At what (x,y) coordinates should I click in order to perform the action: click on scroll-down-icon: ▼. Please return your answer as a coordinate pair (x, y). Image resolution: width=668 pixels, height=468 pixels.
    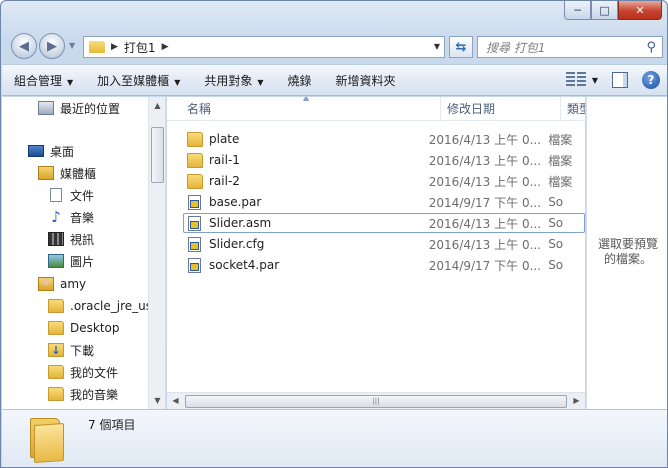
    Looking at the image, I should click on (157, 400).